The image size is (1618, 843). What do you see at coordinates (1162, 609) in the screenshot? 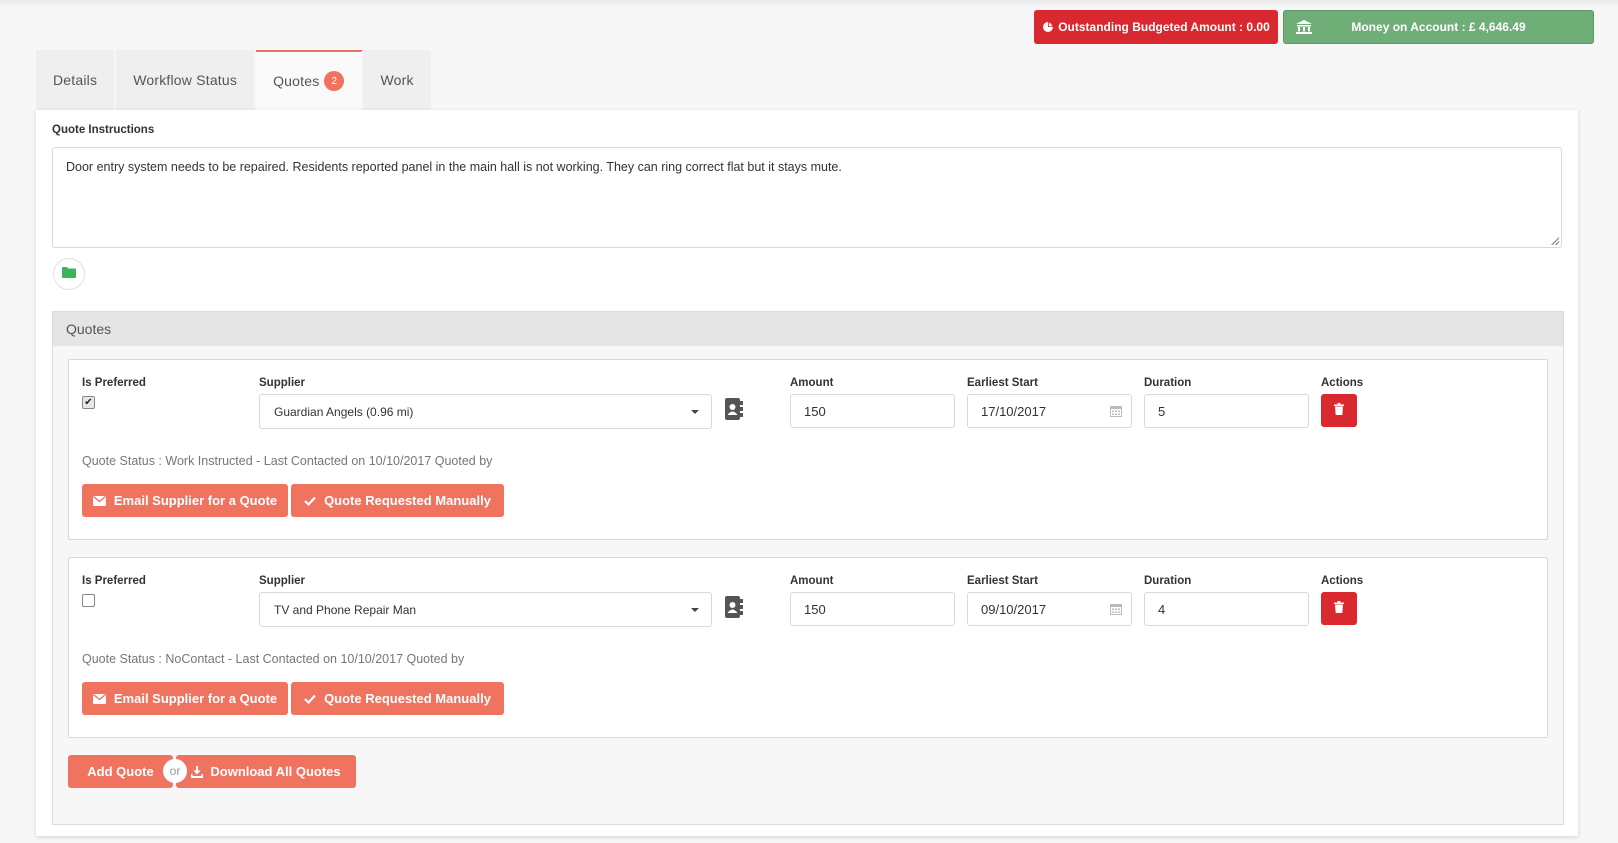
I see `duration-value: 4` at bounding box center [1162, 609].